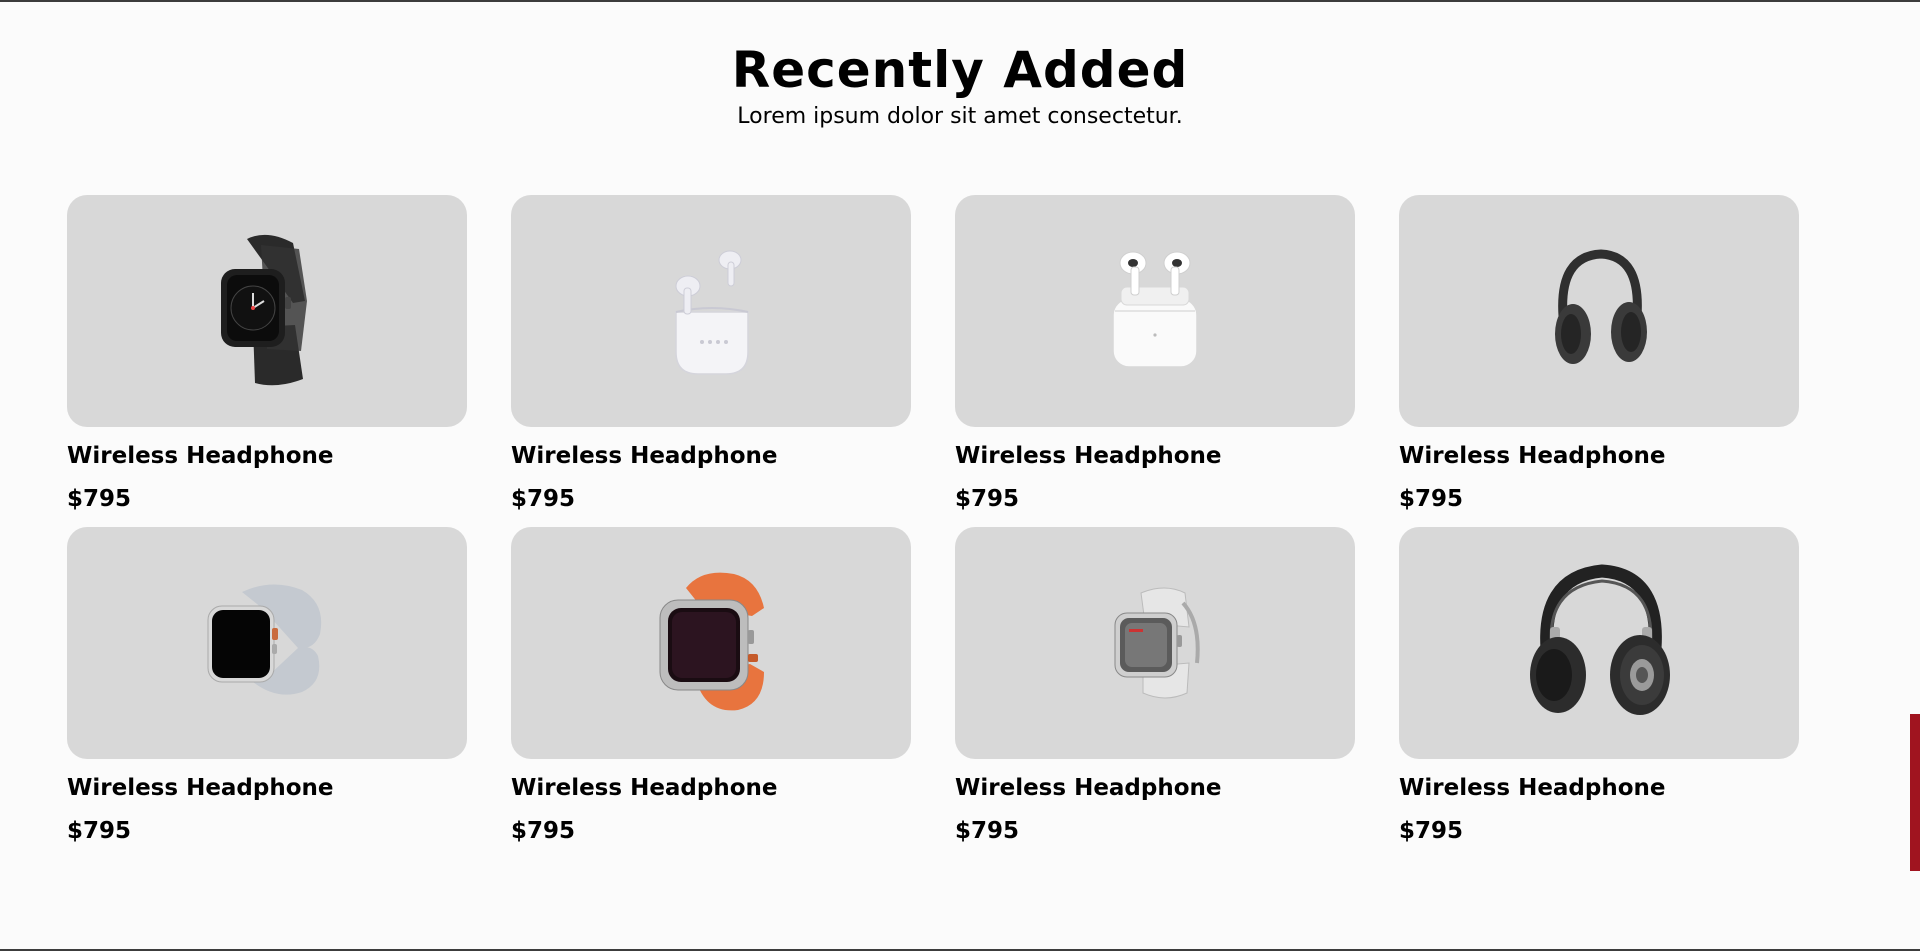  What do you see at coordinates (1601, 306) in the screenshot?
I see `small-headphones-icon` at bounding box center [1601, 306].